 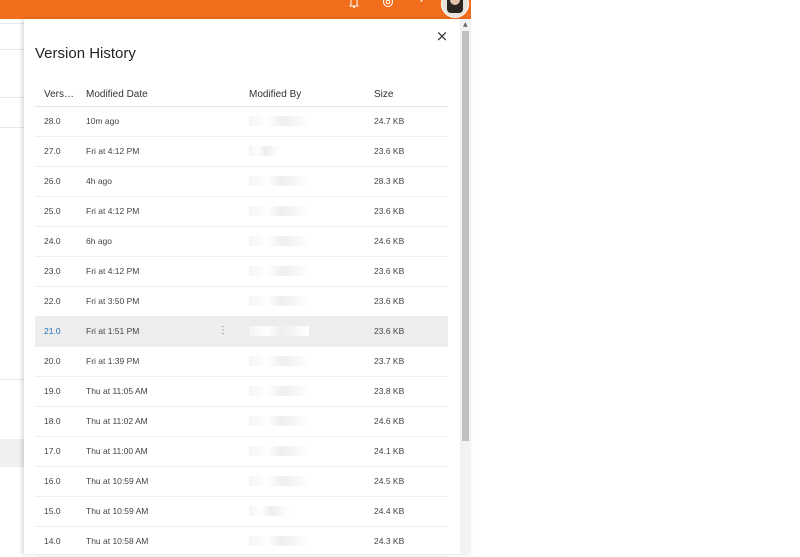 What do you see at coordinates (117, 421) in the screenshot?
I see `modified-date: Thu at 11:02 AM` at bounding box center [117, 421].